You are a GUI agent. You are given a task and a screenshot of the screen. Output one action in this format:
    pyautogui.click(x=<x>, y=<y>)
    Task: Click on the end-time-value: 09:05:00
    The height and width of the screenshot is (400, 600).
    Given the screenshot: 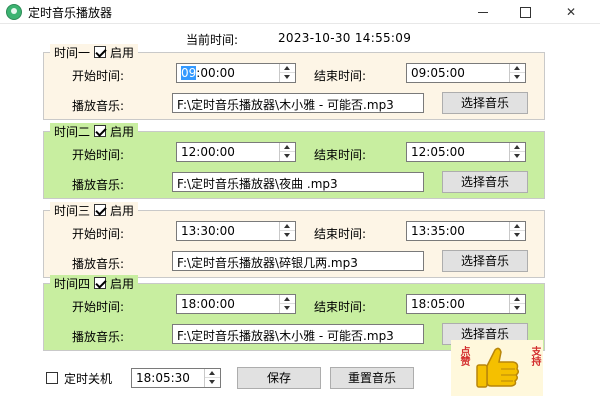 What is the action you would take?
    pyautogui.click(x=438, y=73)
    